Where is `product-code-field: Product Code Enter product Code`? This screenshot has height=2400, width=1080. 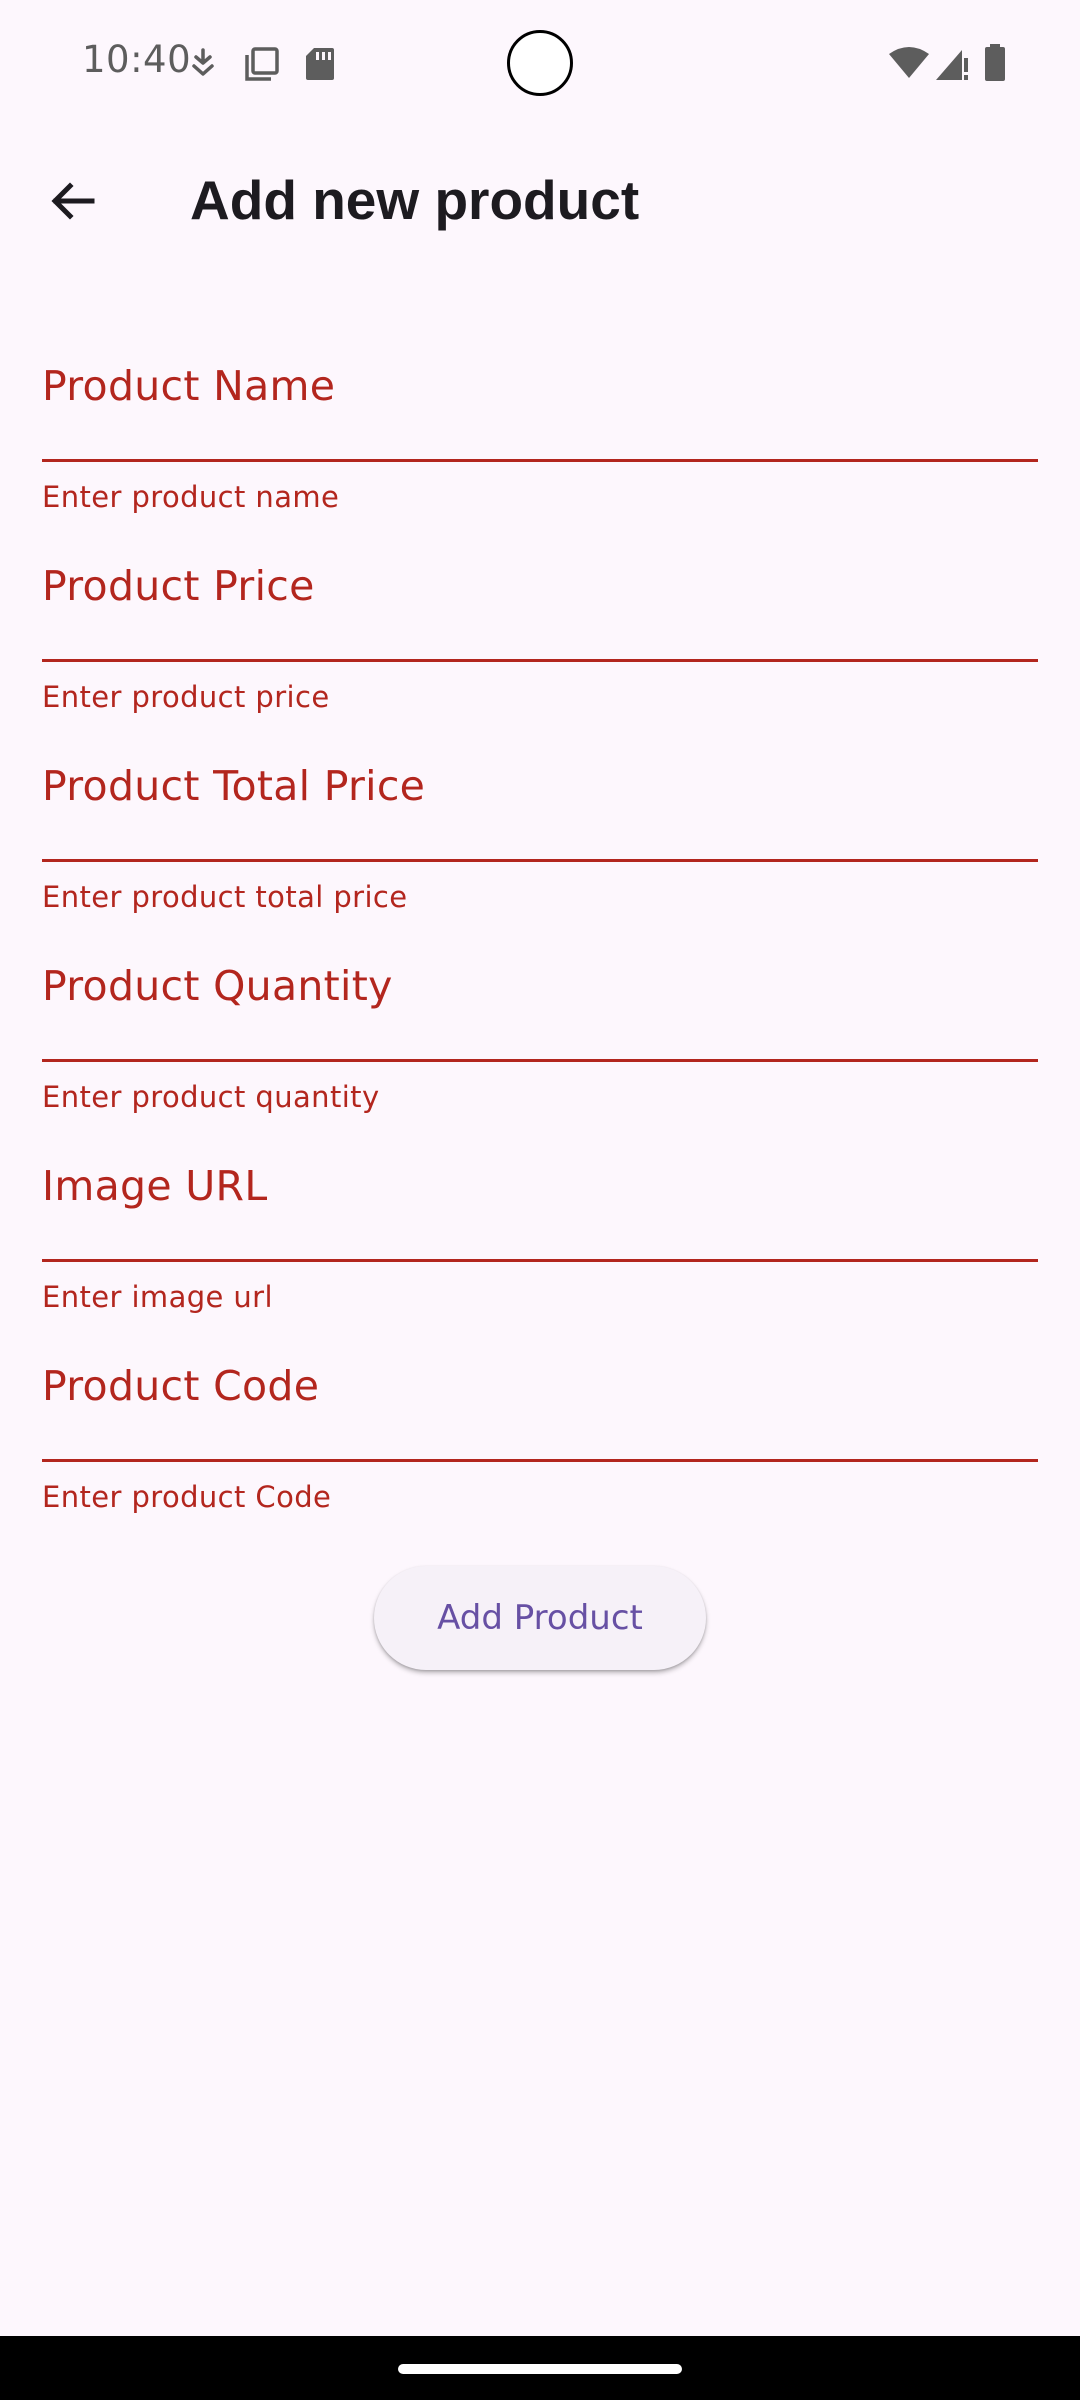 product-code-field: Product Code Enter product Code is located at coordinates (540, 1407).